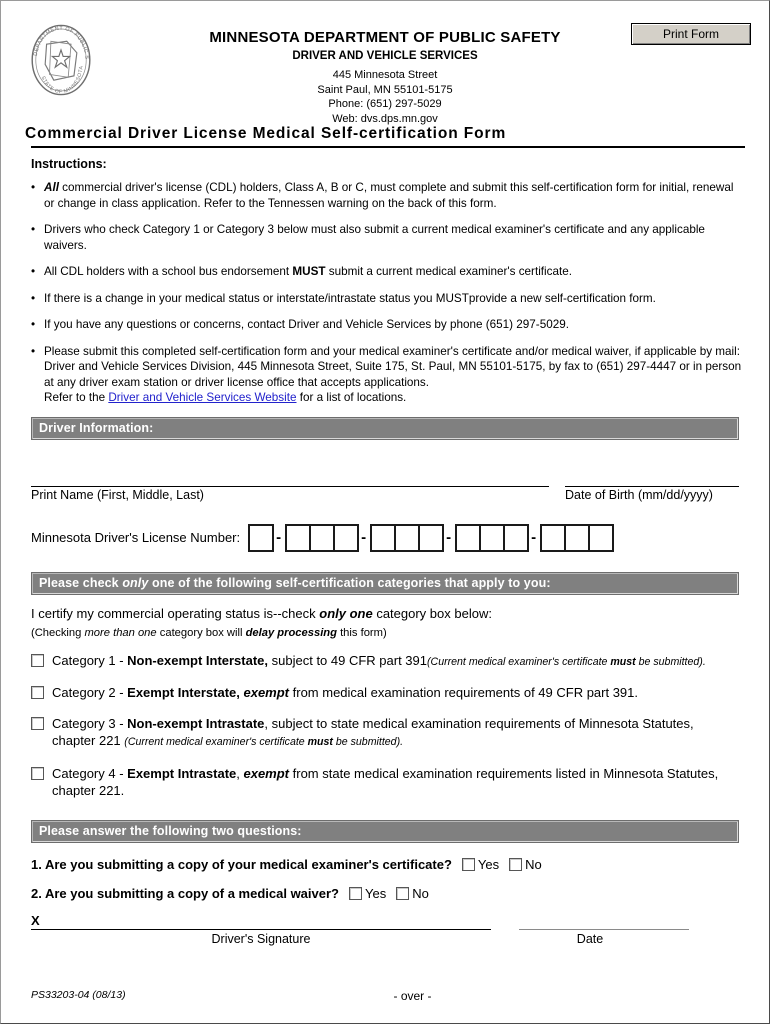  I want to click on category-1-checkbox, so click(37, 660).